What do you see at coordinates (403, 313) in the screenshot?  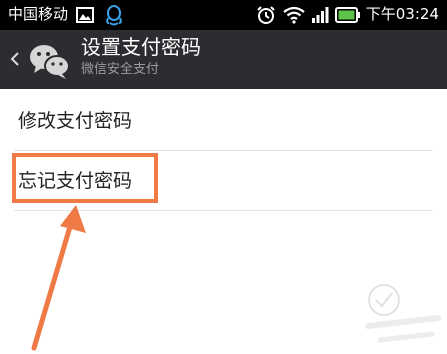 I see `watermark-logo-icon` at bounding box center [403, 313].